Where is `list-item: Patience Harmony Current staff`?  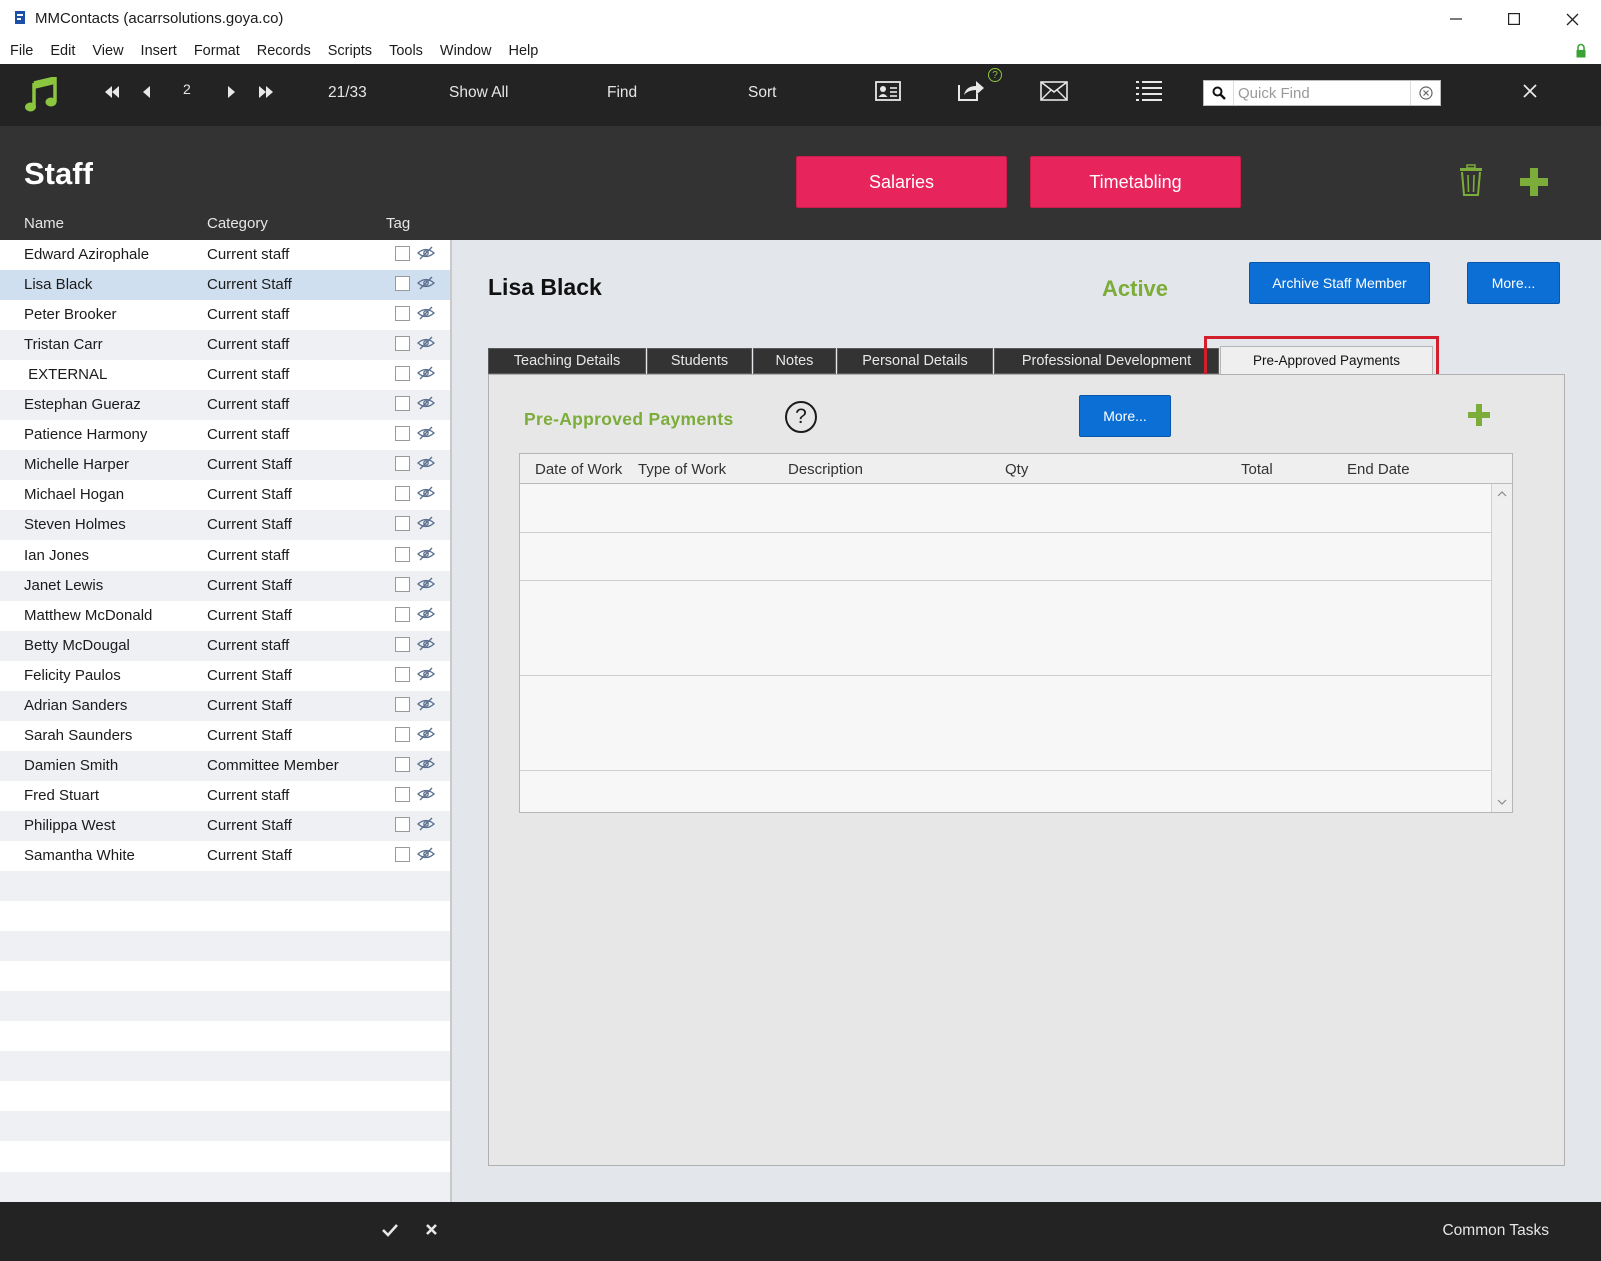 list-item: Patience Harmony Current staff is located at coordinates (225, 435).